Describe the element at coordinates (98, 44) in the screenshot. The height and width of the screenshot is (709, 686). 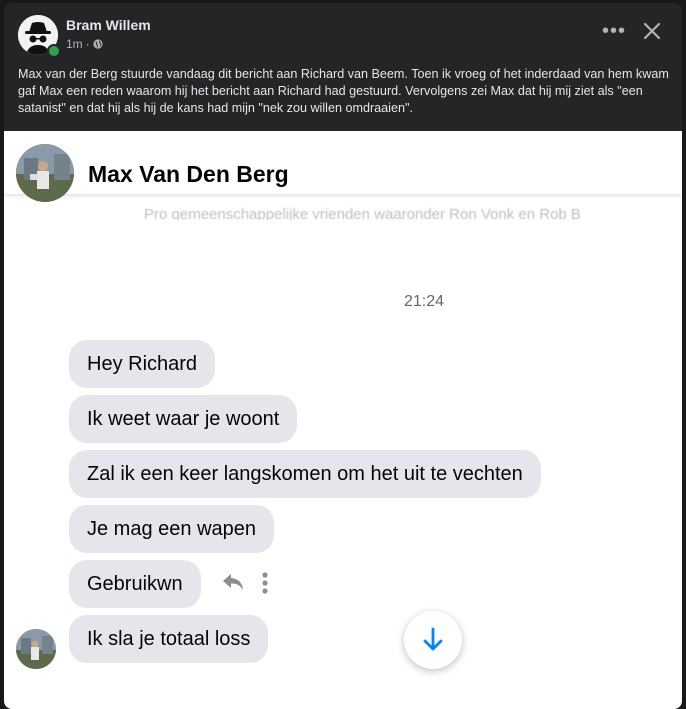
I see `globe-icon` at that location.